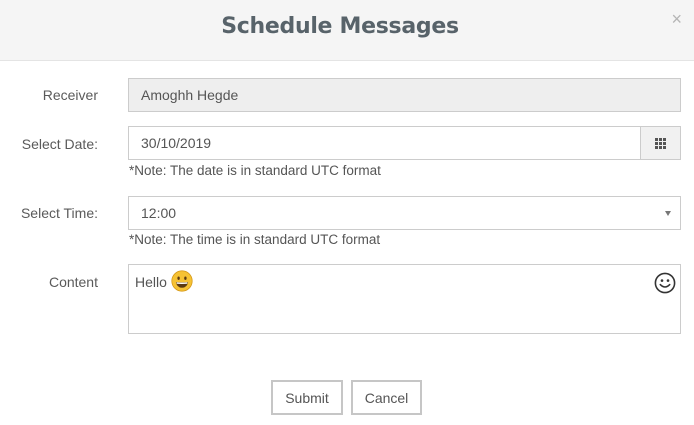  What do you see at coordinates (70, 95) in the screenshot?
I see `receiver-label: Receiver` at bounding box center [70, 95].